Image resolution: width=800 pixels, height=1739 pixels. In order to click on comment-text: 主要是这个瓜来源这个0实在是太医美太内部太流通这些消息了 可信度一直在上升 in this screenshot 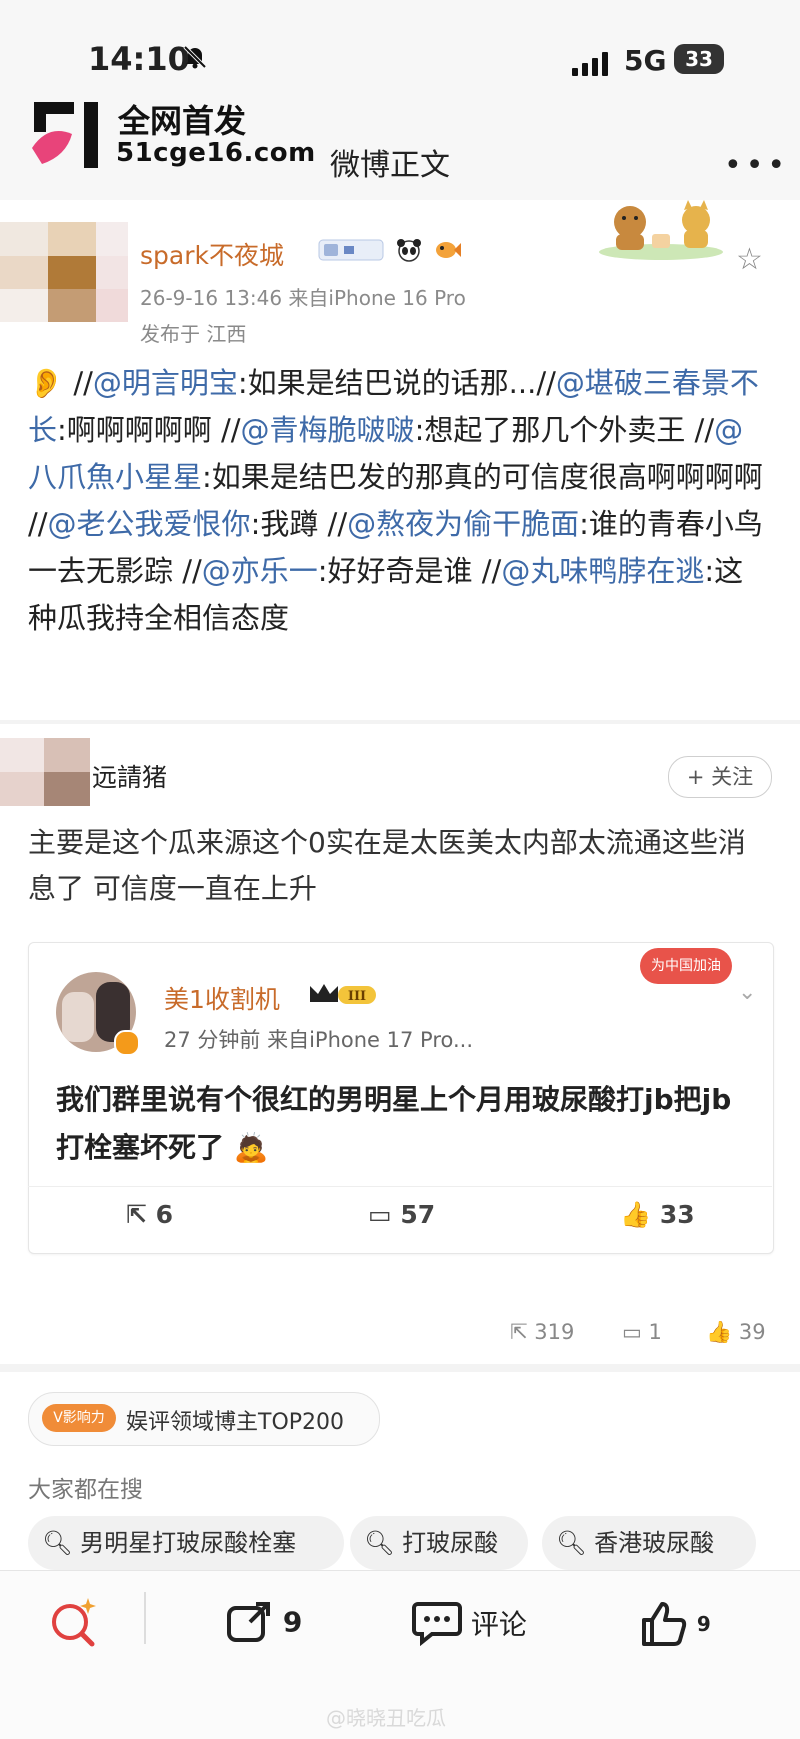, I will do `click(387, 865)`.